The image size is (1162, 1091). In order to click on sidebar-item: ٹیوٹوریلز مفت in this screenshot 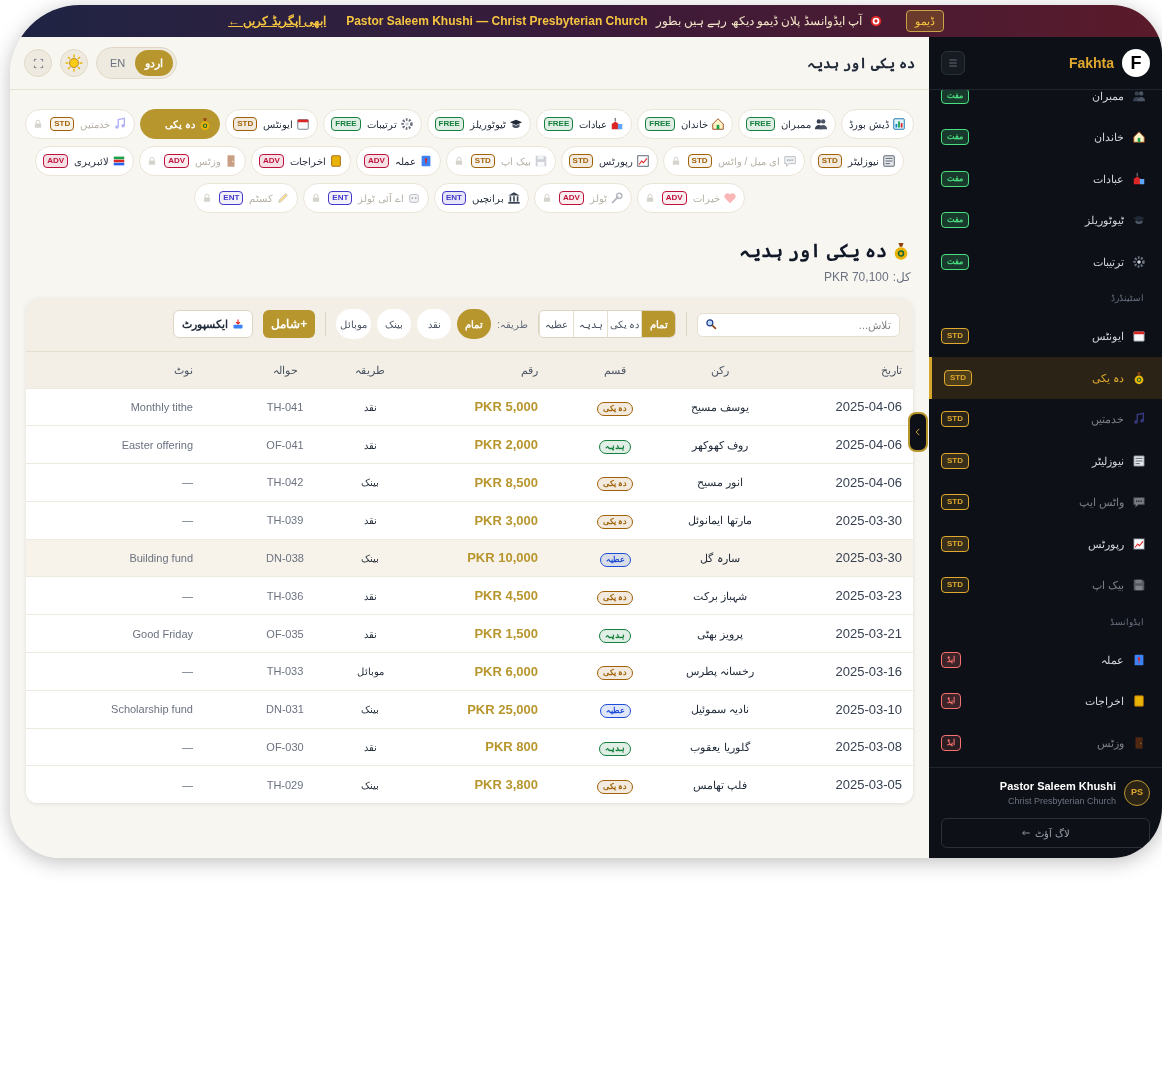, I will do `click(1045, 220)`.